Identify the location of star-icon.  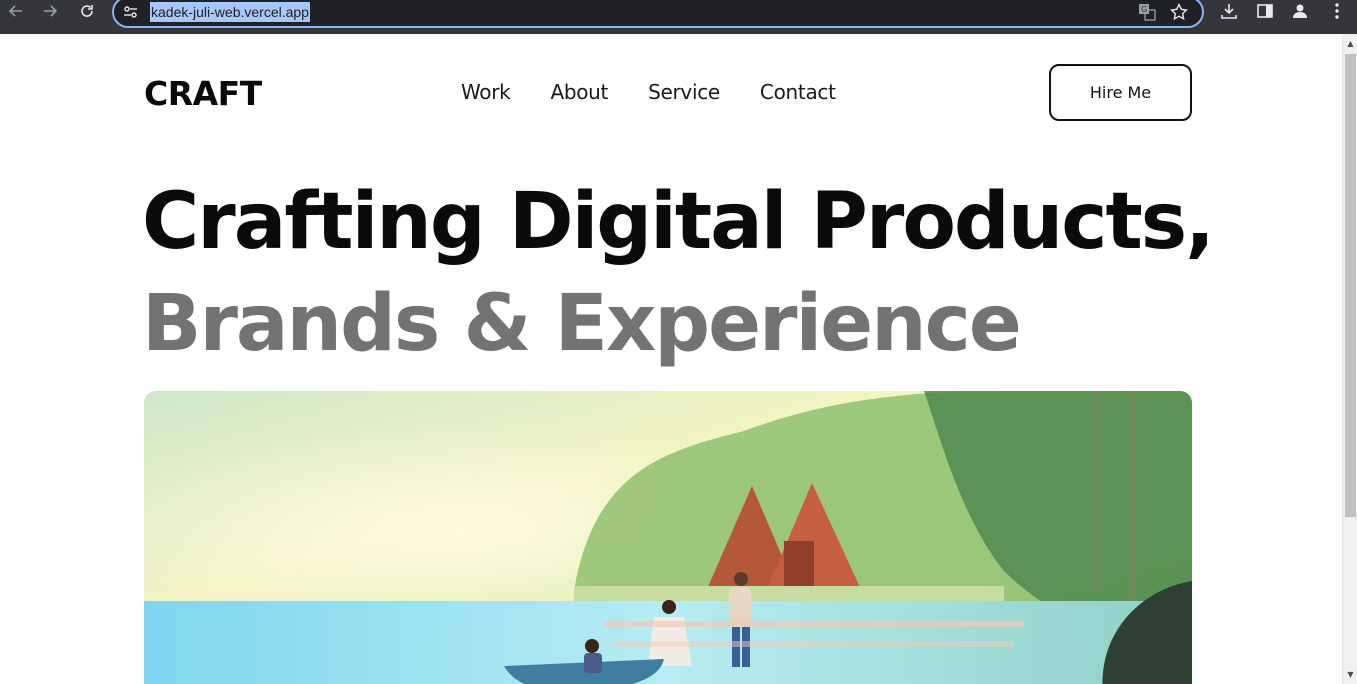
(1179, 12).